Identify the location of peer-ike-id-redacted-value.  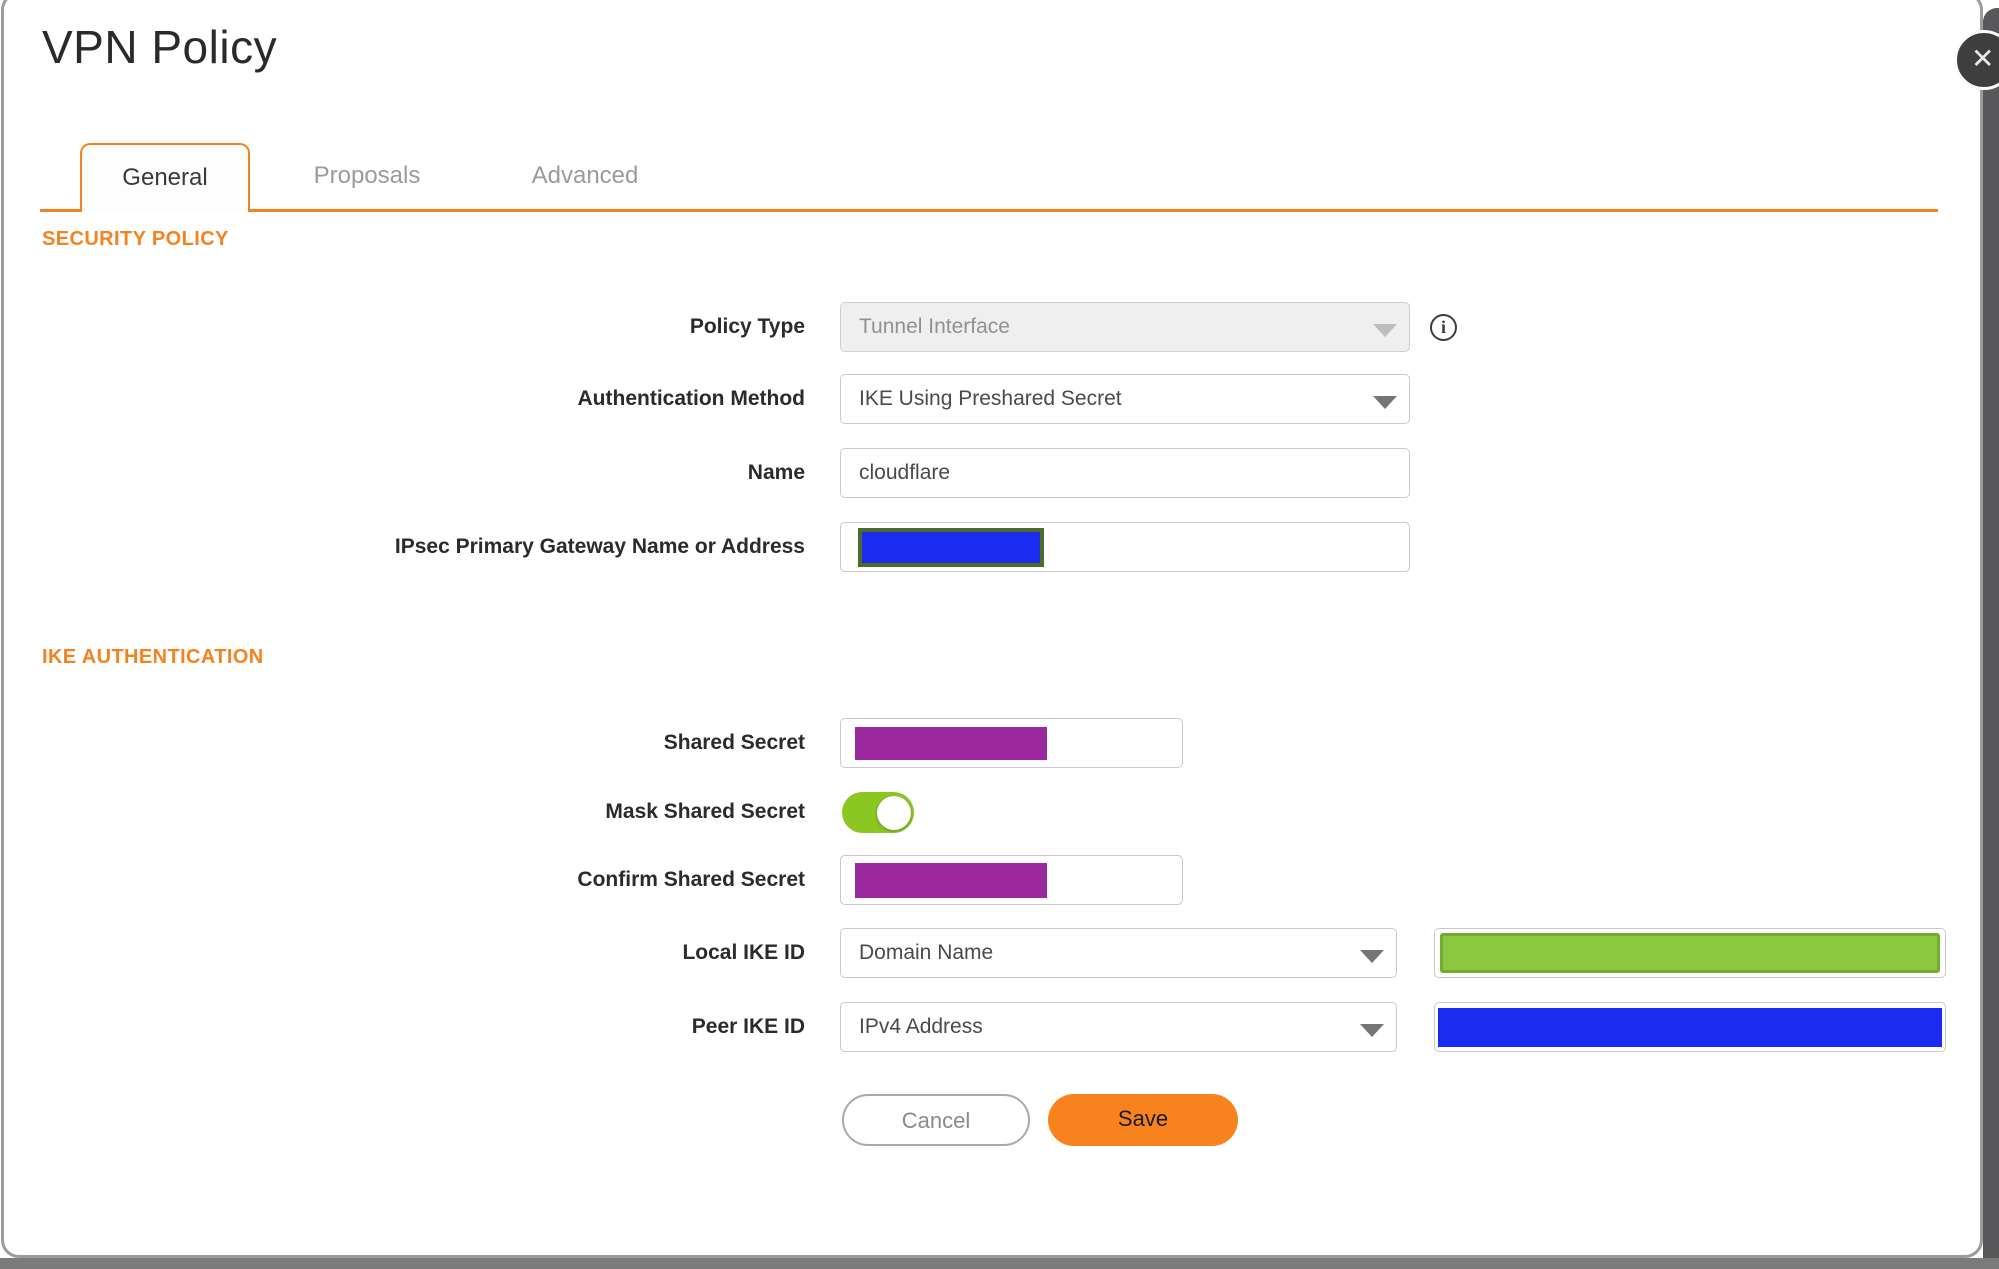
(1690, 1027).